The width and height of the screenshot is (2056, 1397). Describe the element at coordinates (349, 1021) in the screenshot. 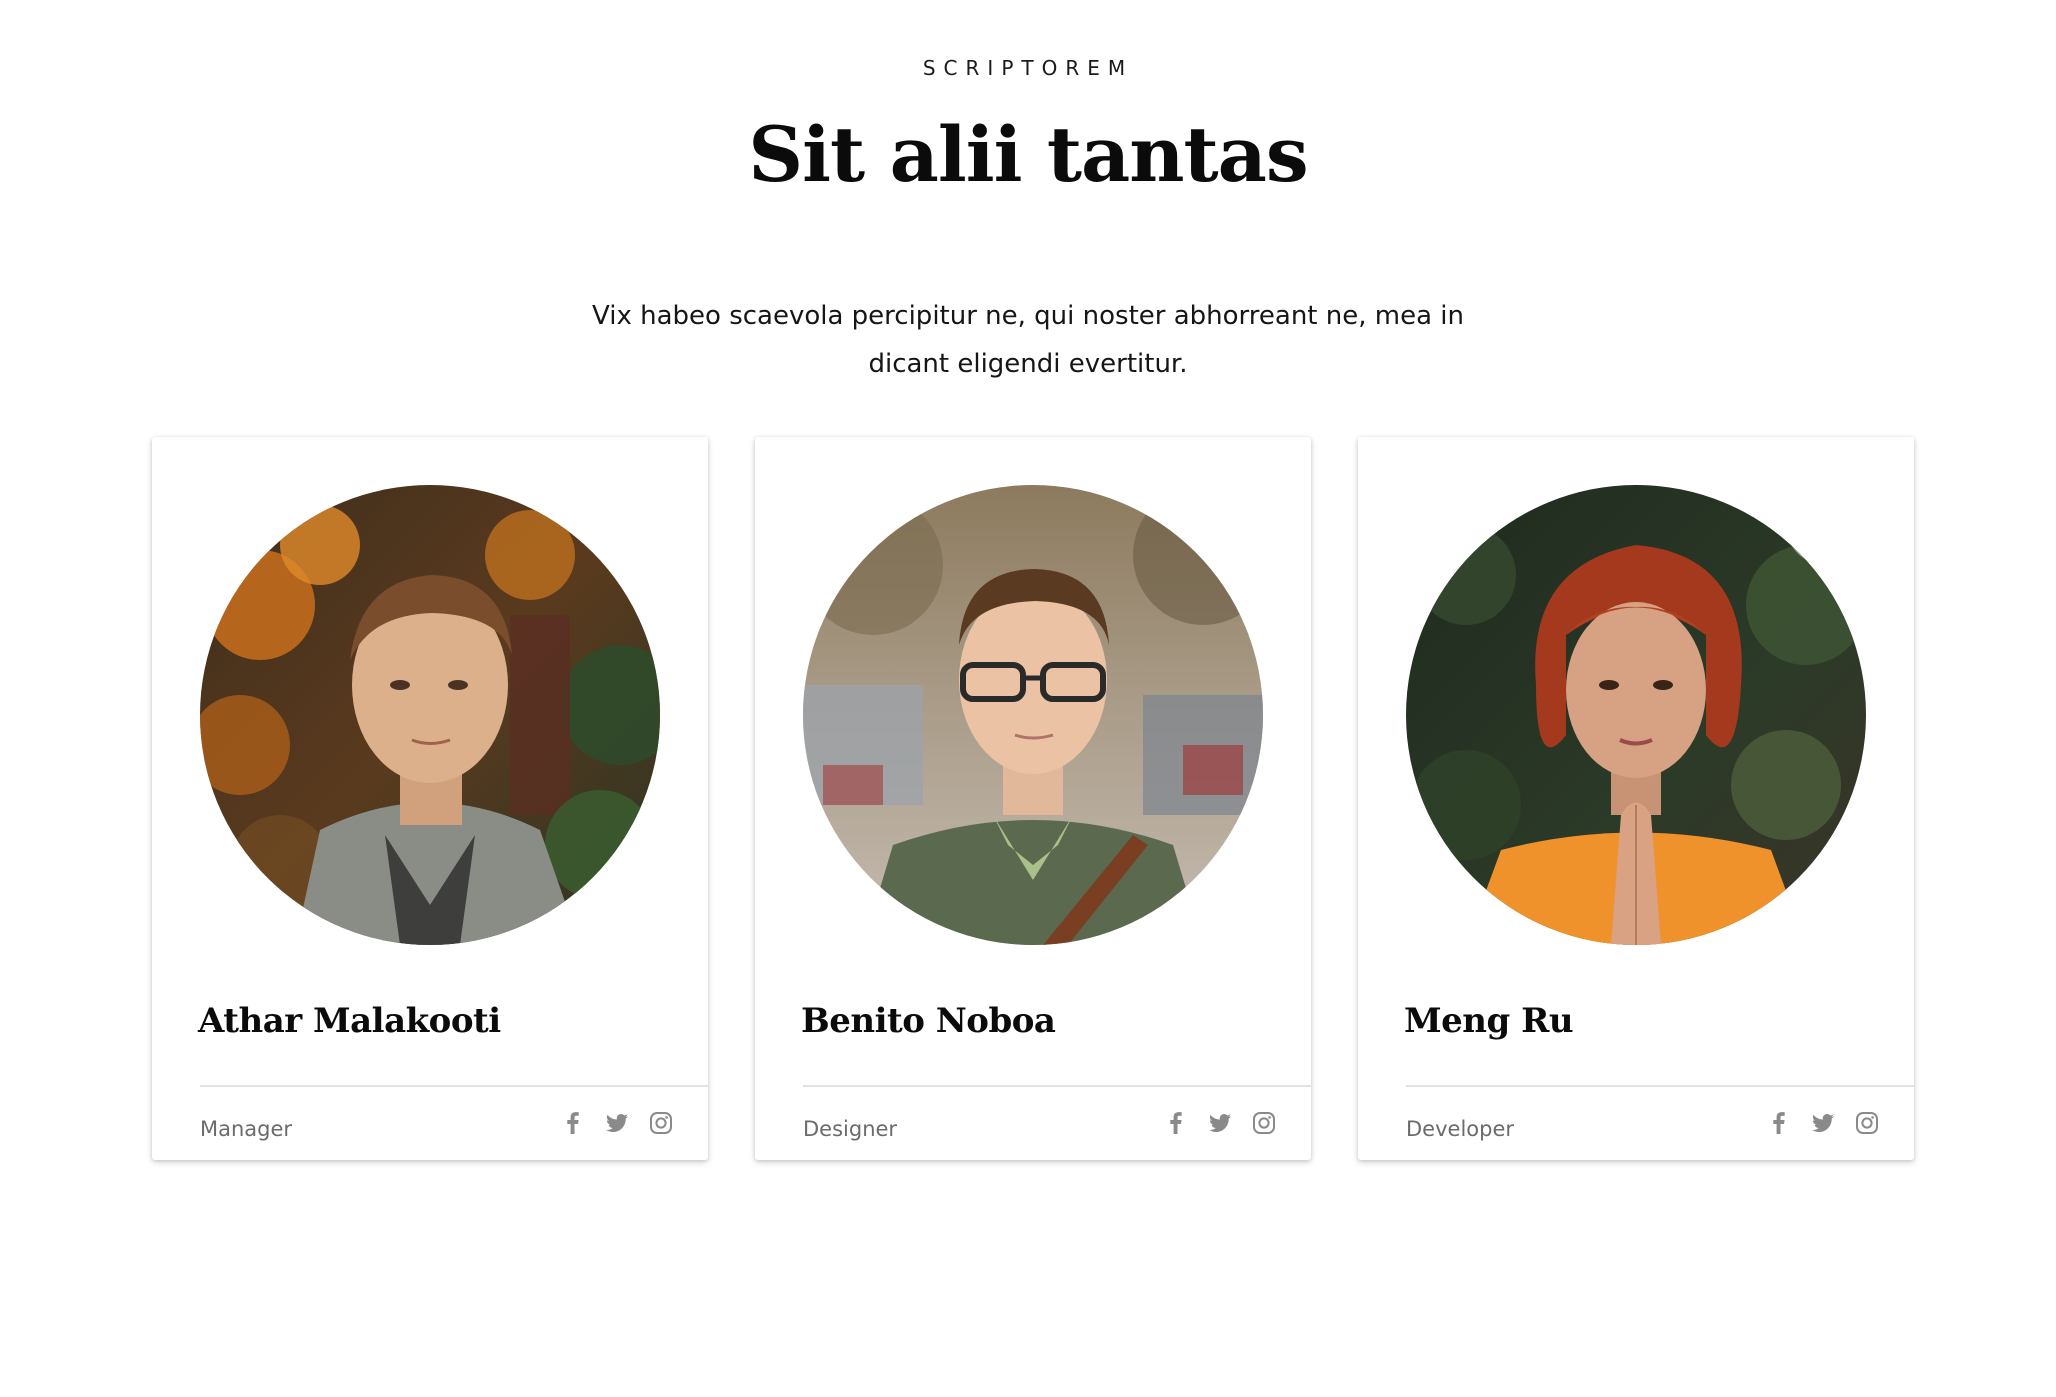

I see `member-name: Athar Malakooti` at that location.